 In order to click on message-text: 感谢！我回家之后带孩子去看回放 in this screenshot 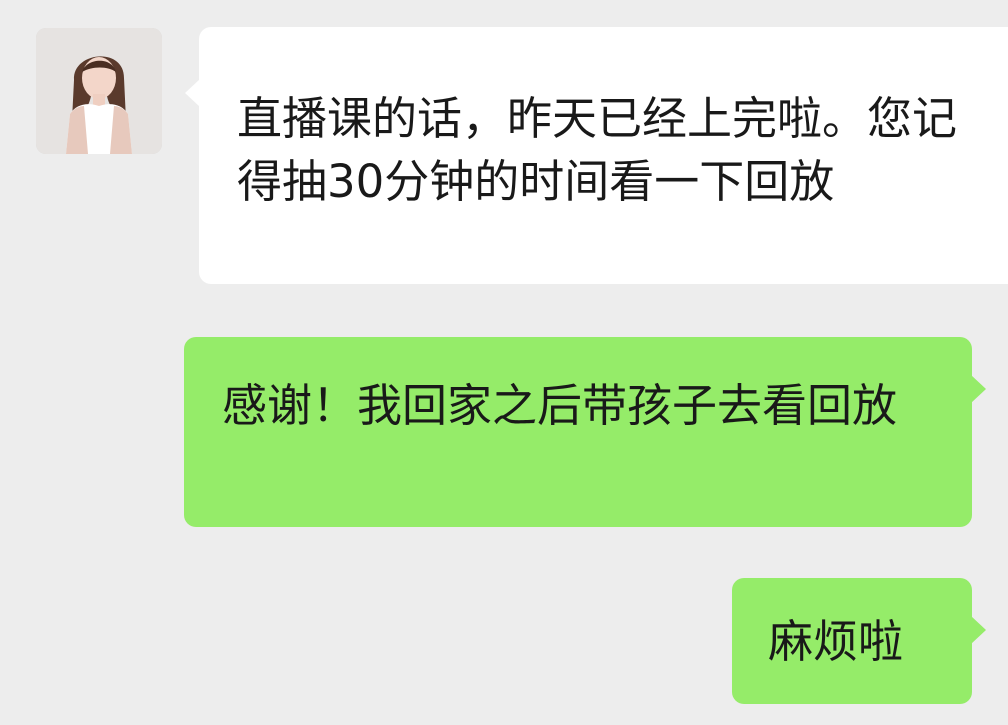, I will do `click(560, 405)`.